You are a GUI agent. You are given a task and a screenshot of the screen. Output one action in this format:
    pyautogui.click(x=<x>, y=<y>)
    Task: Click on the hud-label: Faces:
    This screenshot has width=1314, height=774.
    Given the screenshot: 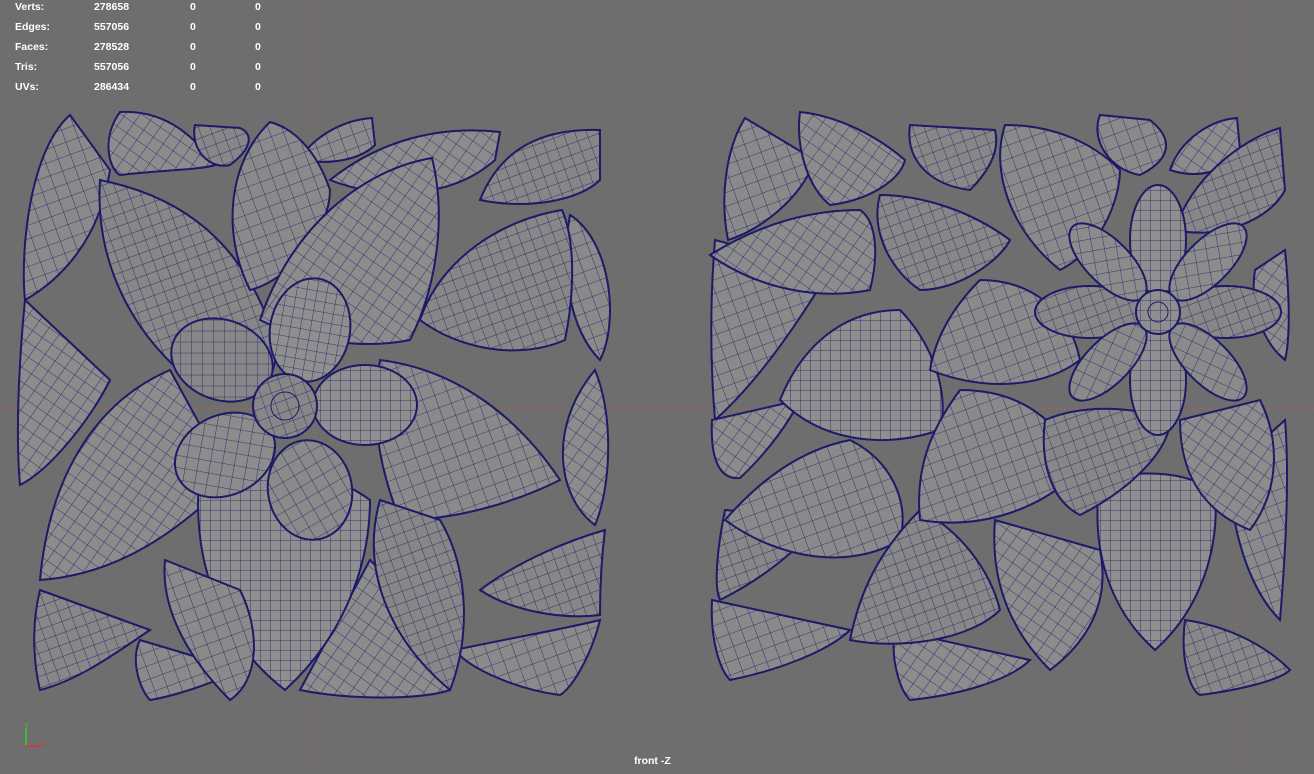 What is the action you would take?
    pyautogui.click(x=32, y=47)
    